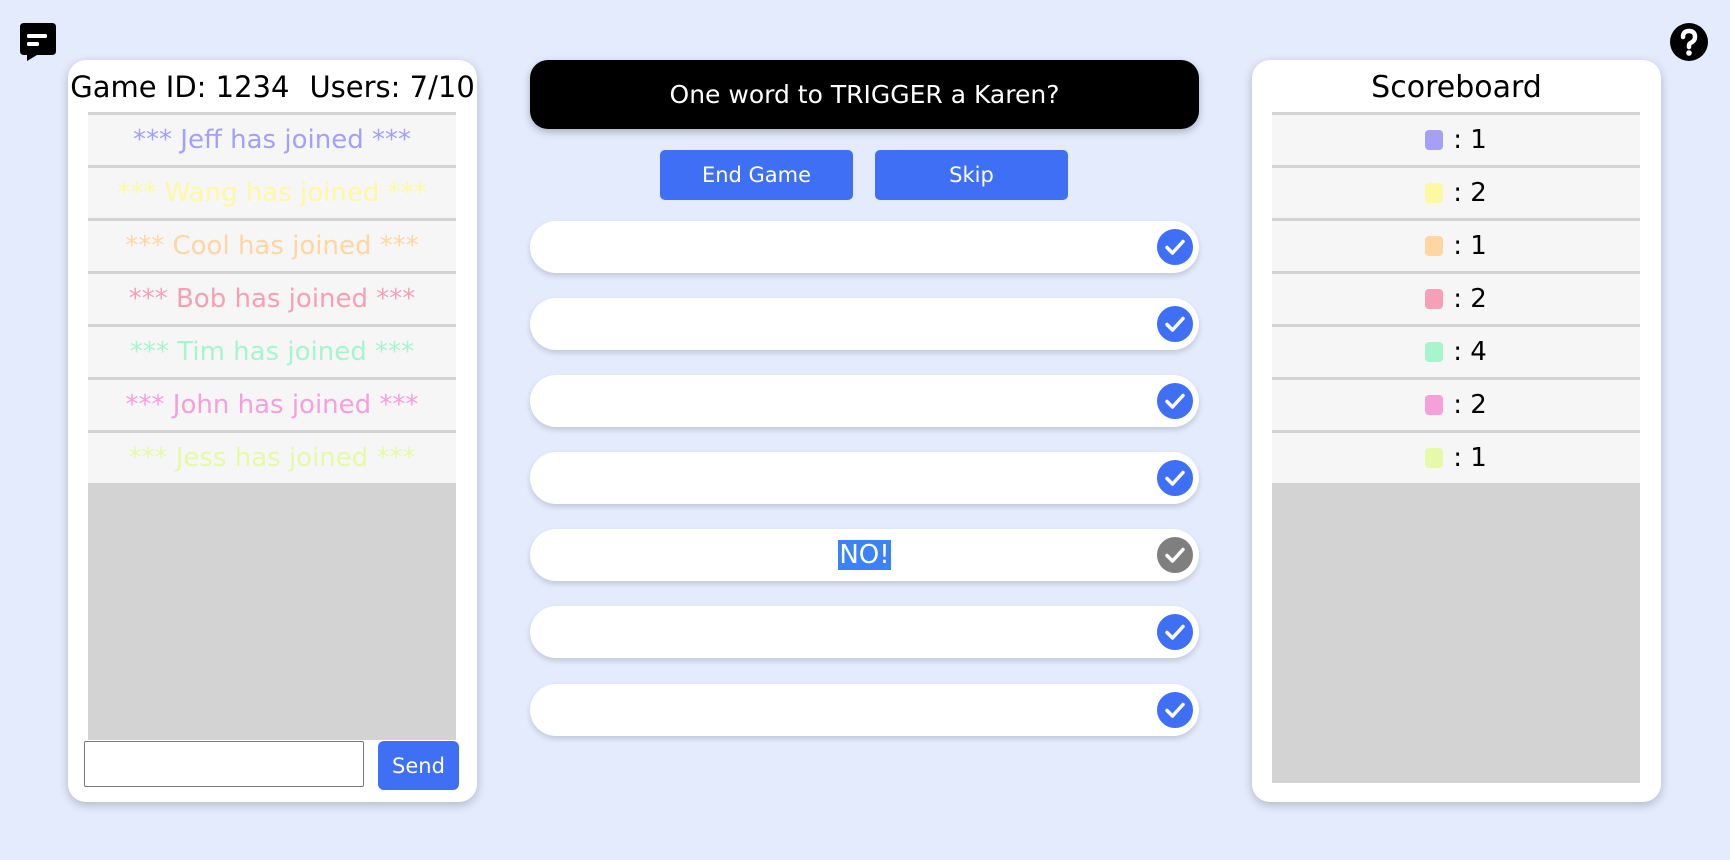  I want to click on answer-text: NO!, so click(864, 555).